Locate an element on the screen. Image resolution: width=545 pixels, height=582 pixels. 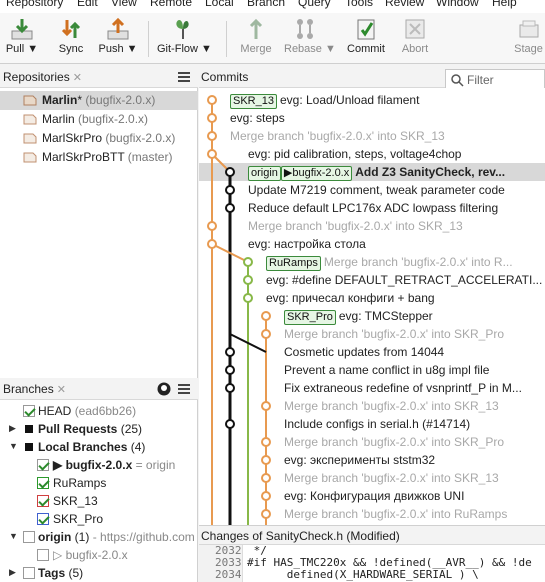
origin-checkbox is located at coordinates (29, 537).